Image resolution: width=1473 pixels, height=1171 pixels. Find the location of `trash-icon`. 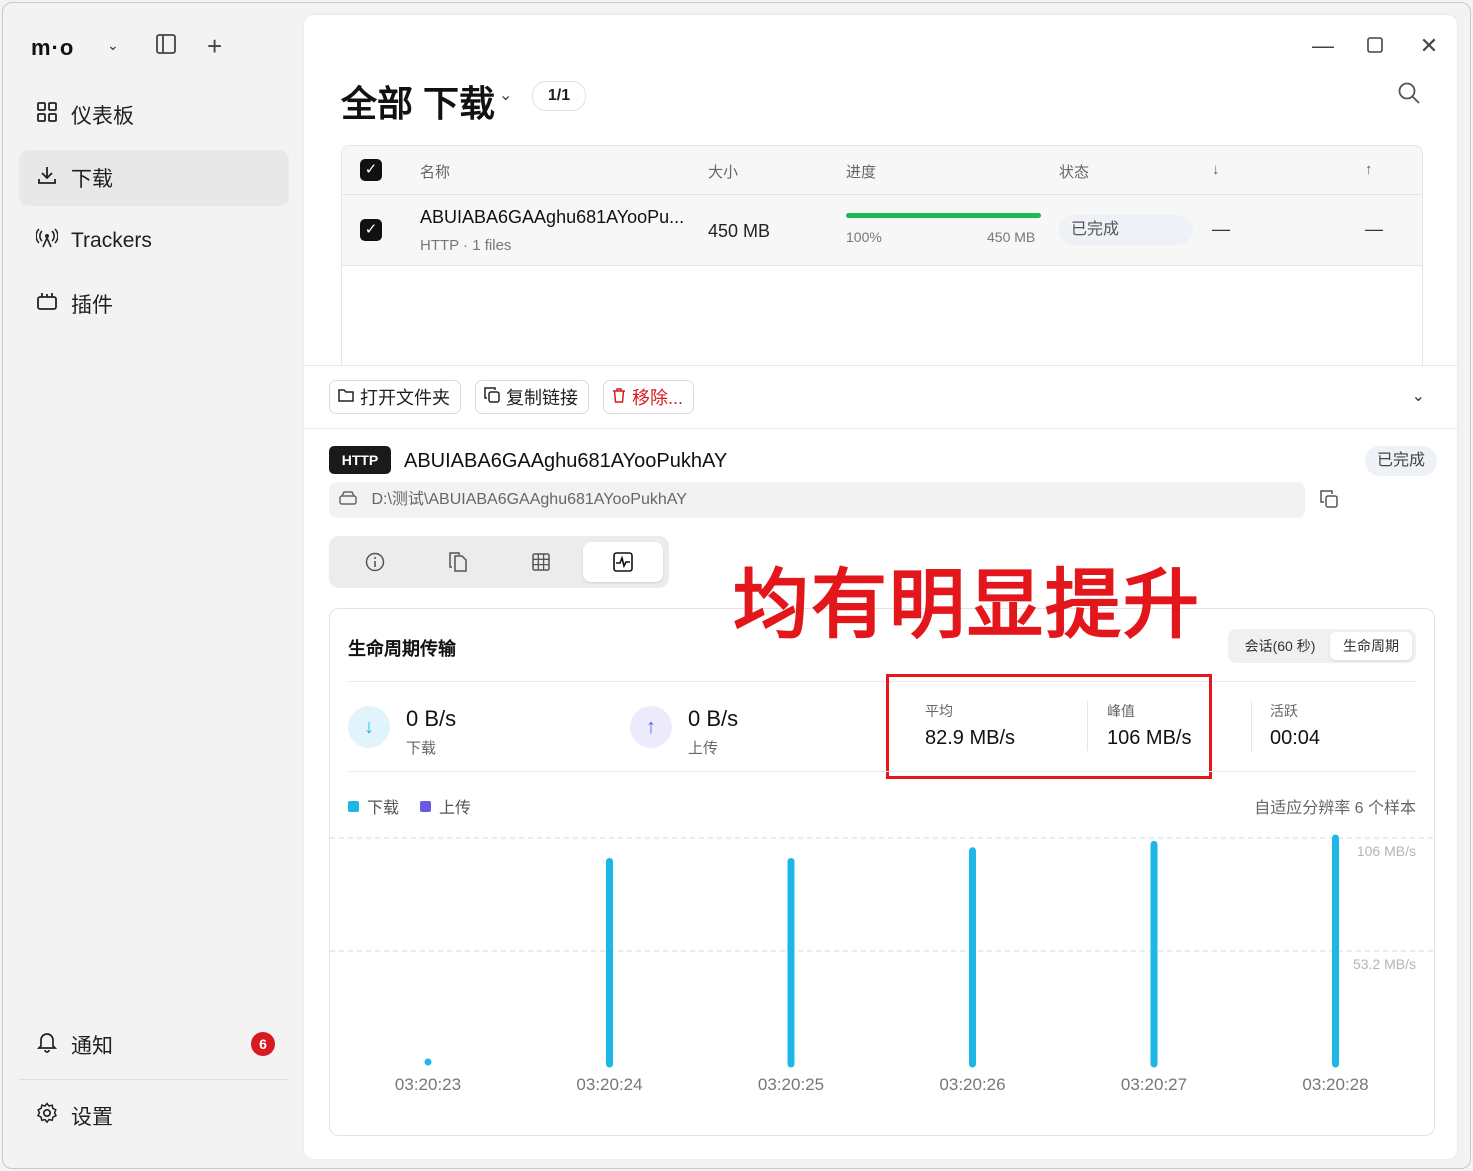

trash-icon is located at coordinates (619, 397).